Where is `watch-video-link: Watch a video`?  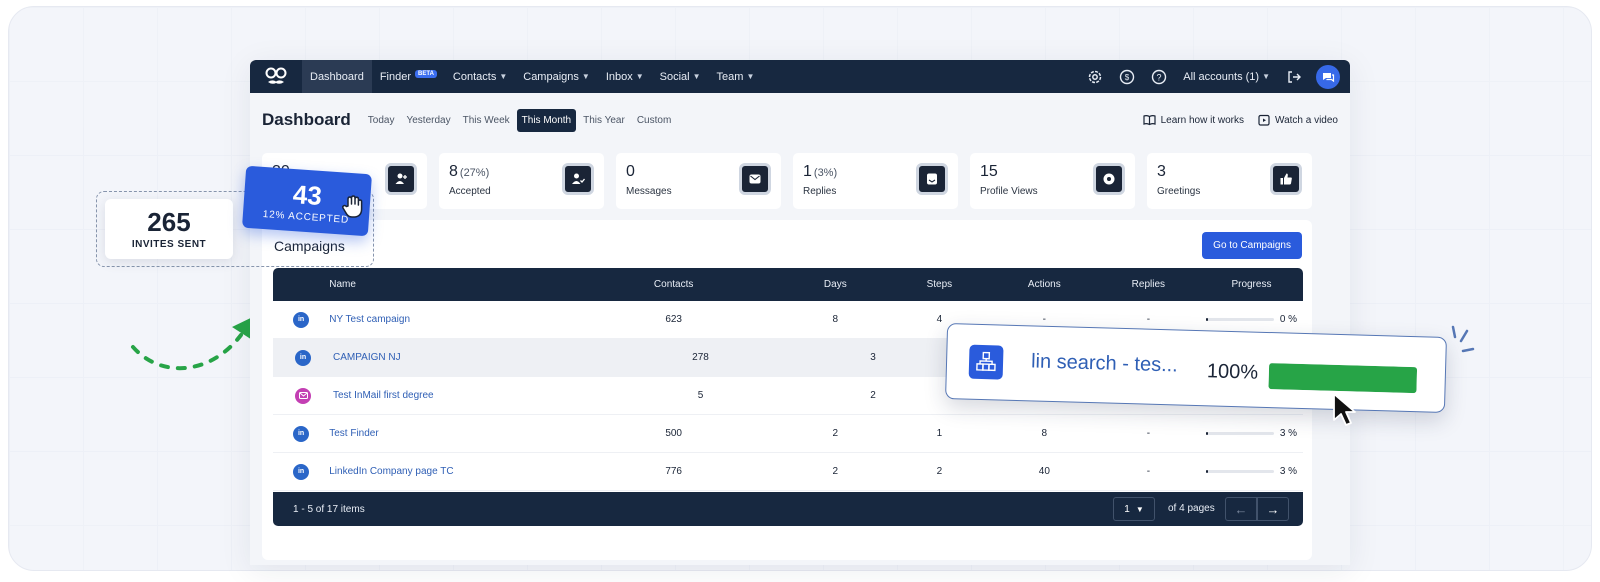 watch-video-link: Watch a video is located at coordinates (1298, 120).